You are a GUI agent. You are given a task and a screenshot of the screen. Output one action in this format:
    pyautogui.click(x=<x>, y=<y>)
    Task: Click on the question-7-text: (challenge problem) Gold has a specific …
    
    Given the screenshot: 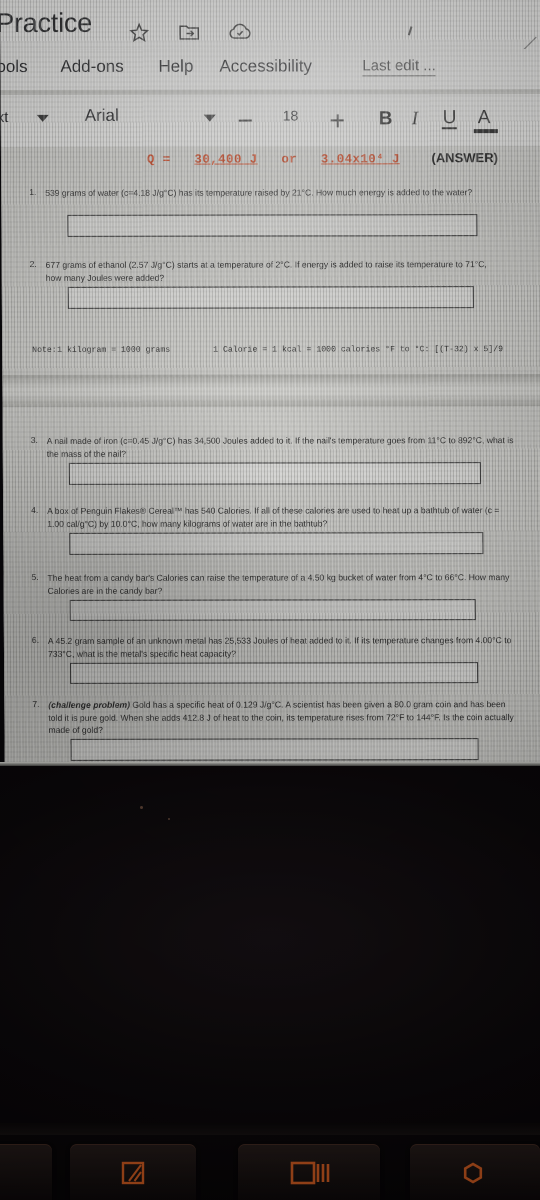 What is the action you would take?
    pyautogui.click(x=281, y=717)
    